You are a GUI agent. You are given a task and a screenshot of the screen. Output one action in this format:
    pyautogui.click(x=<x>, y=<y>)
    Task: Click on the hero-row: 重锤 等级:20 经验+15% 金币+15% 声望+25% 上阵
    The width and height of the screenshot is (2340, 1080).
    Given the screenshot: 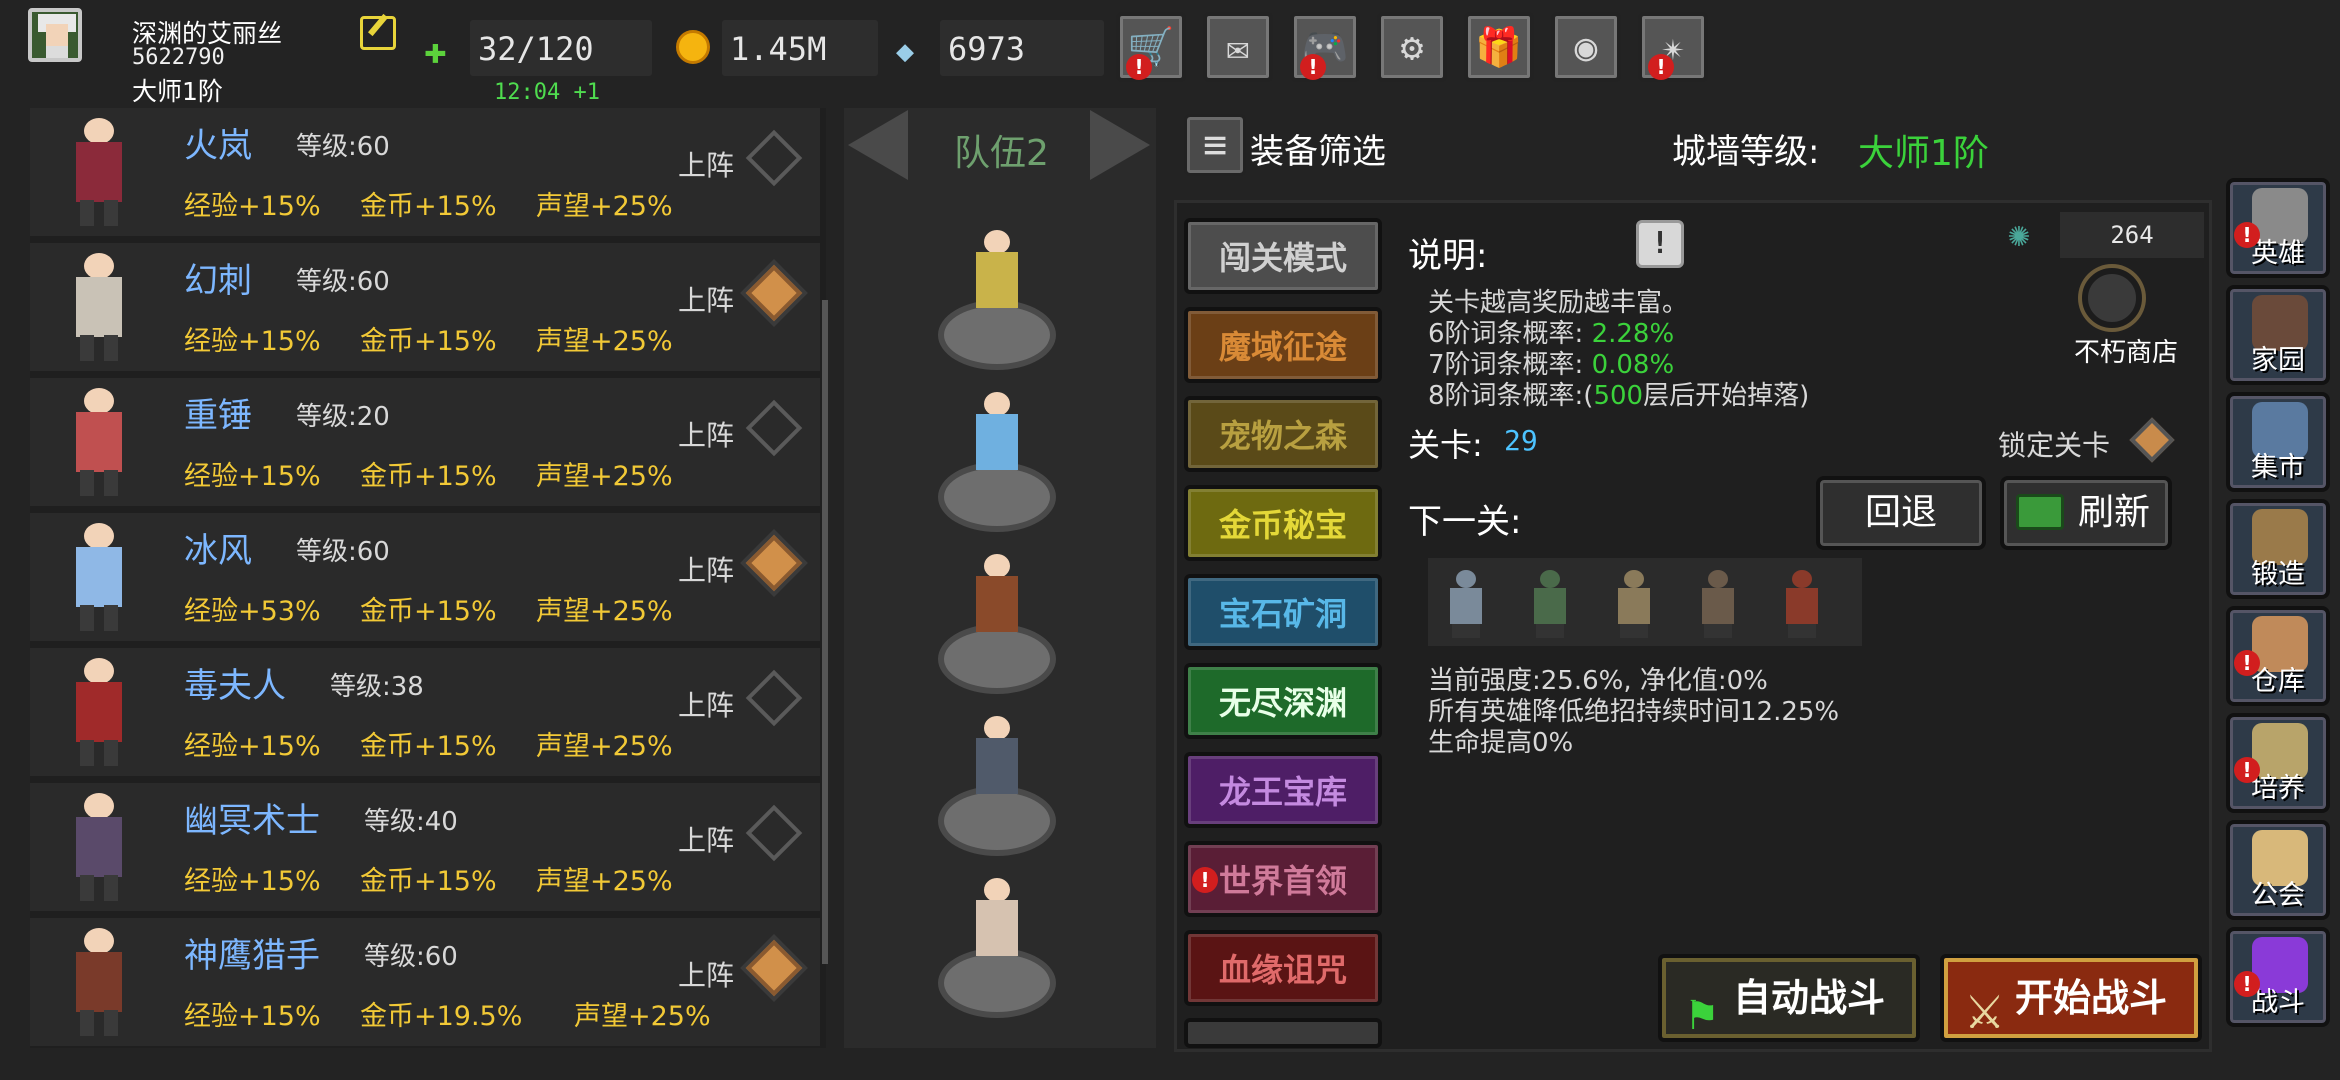 What is the action you would take?
    pyautogui.click(x=425, y=442)
    